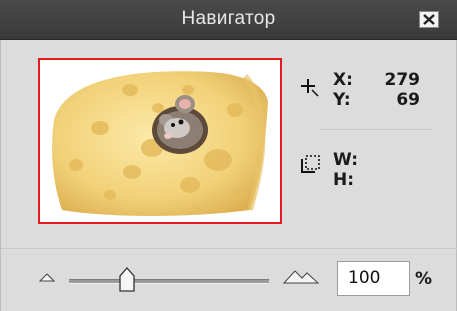 This screenshot has height=311, width=457. I want to click on info-divider, so click(376, 129).